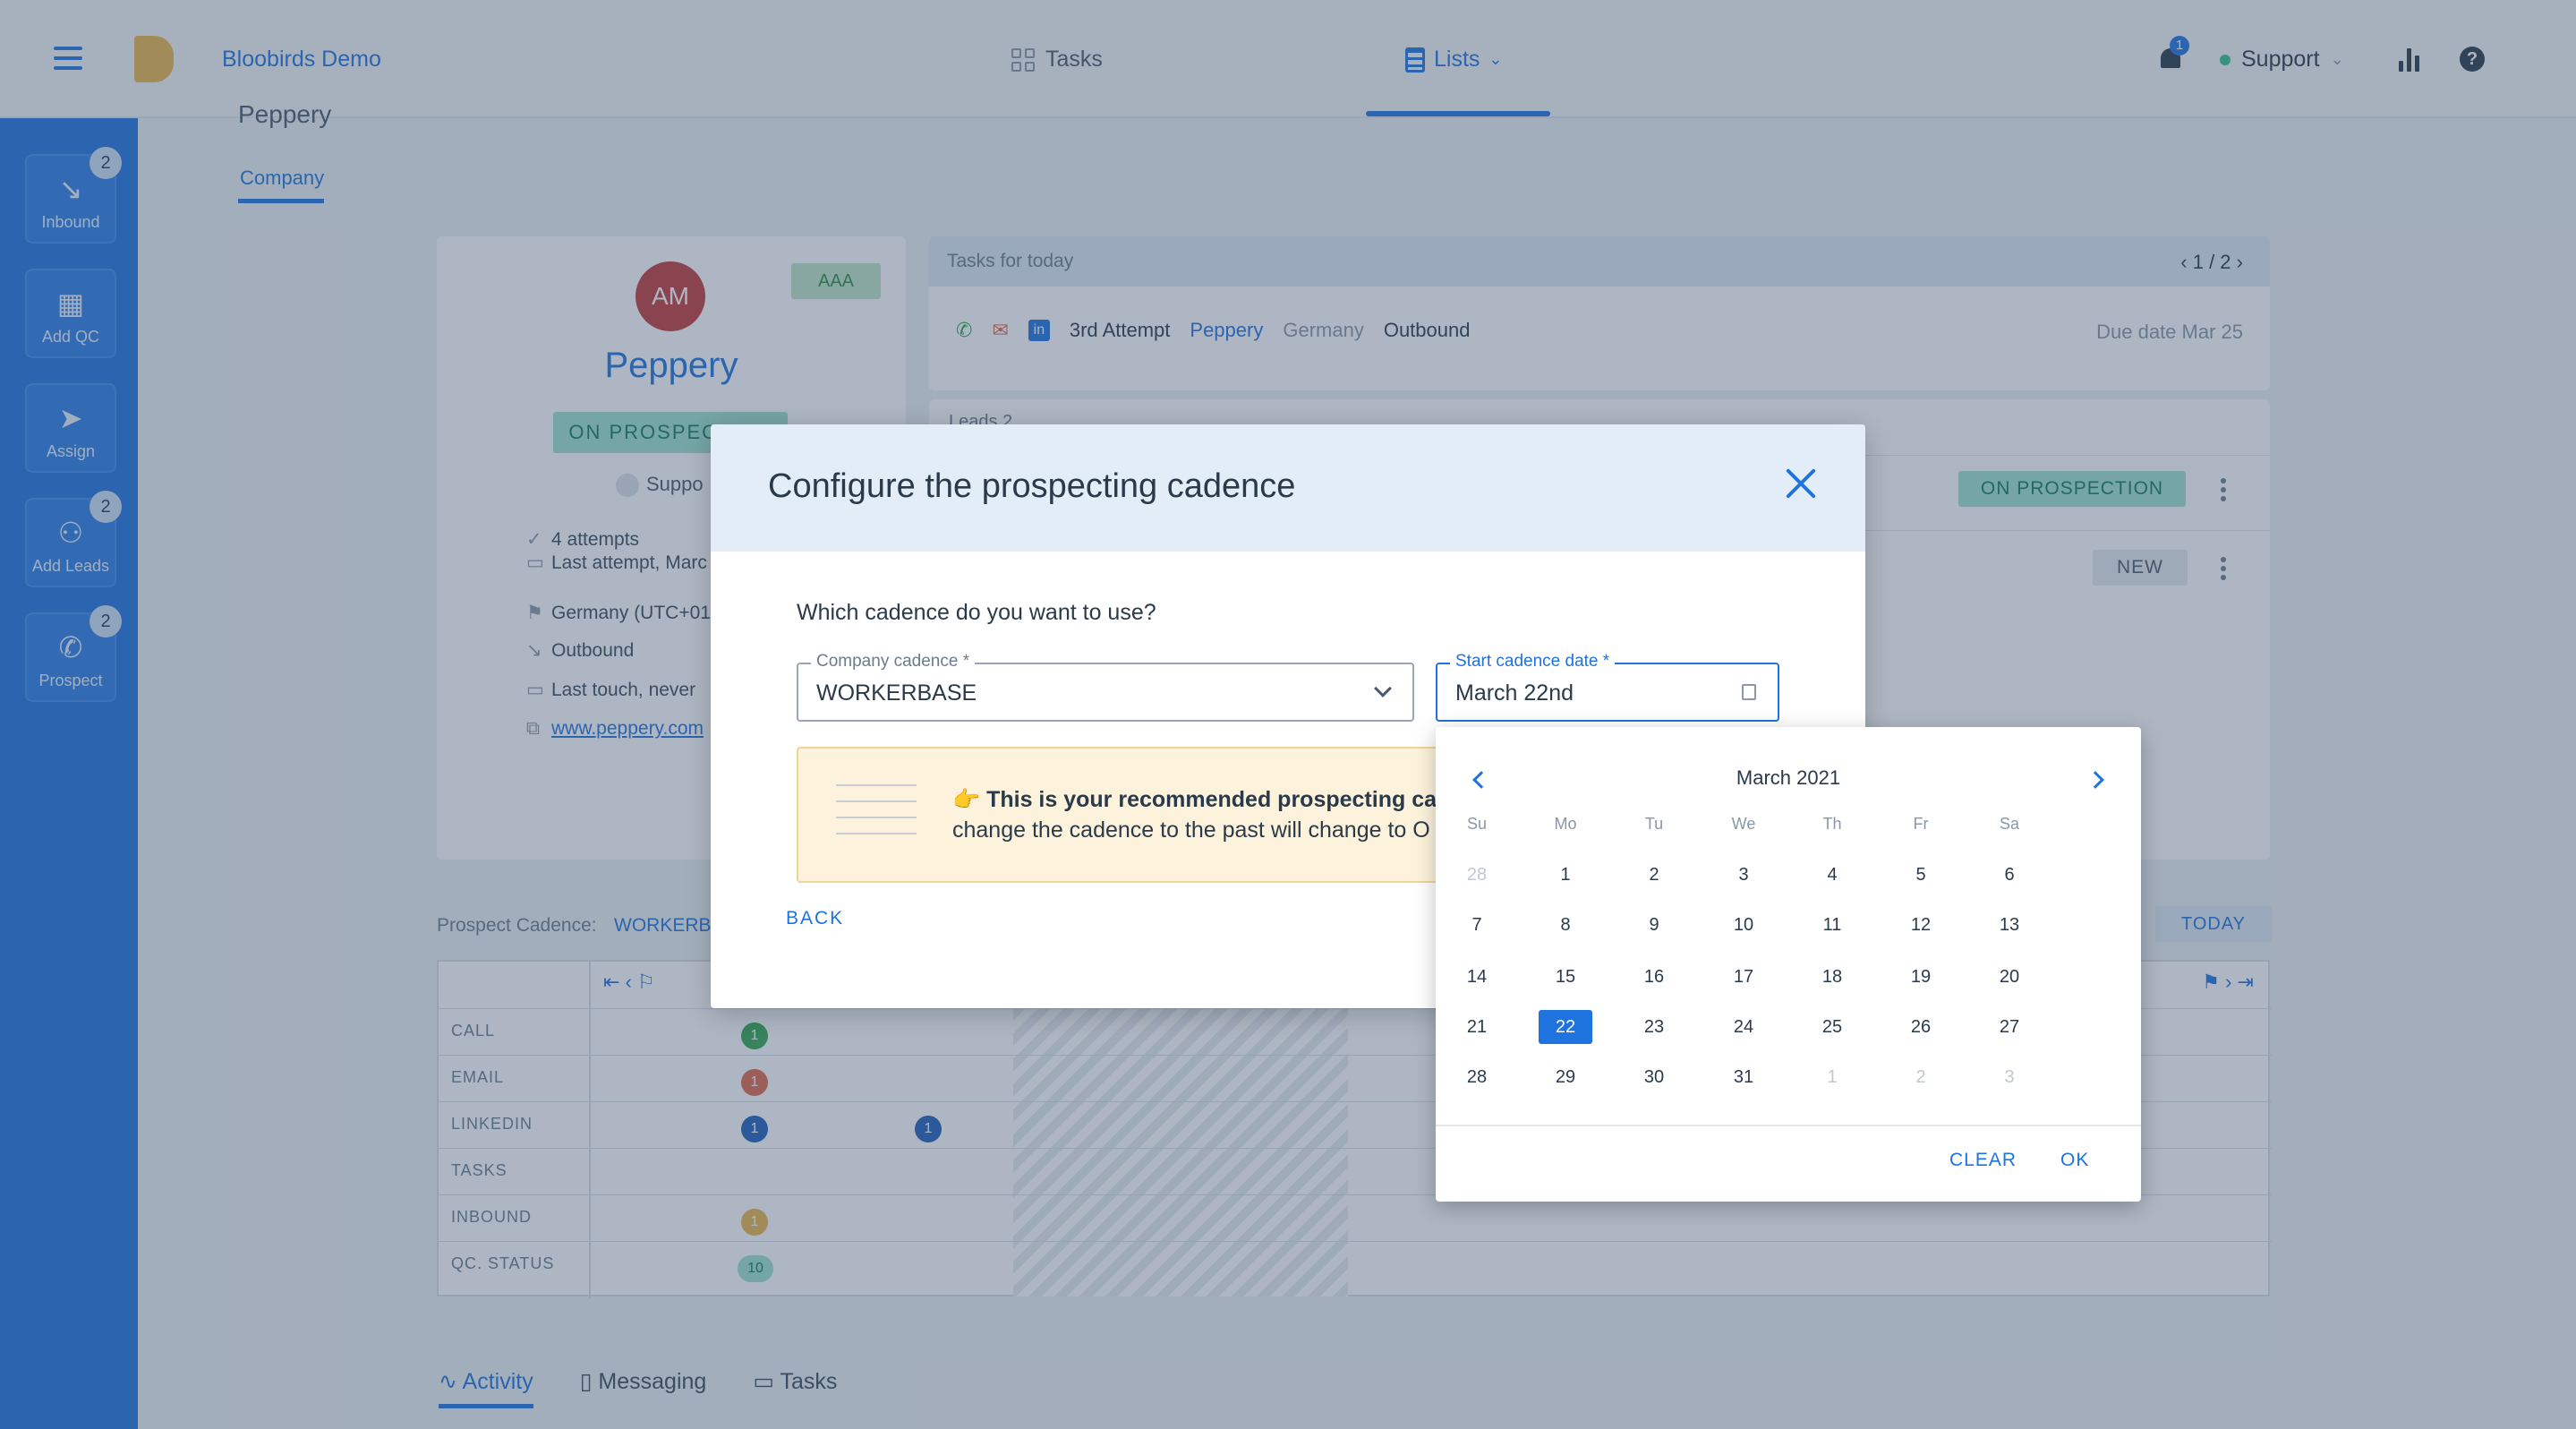 This screenshot has height=1429, width=2576. What do you see at coordinates (535, 690) in the screenshot?
I see `calendar-icon: ▭` at bounding box center [535, 690].